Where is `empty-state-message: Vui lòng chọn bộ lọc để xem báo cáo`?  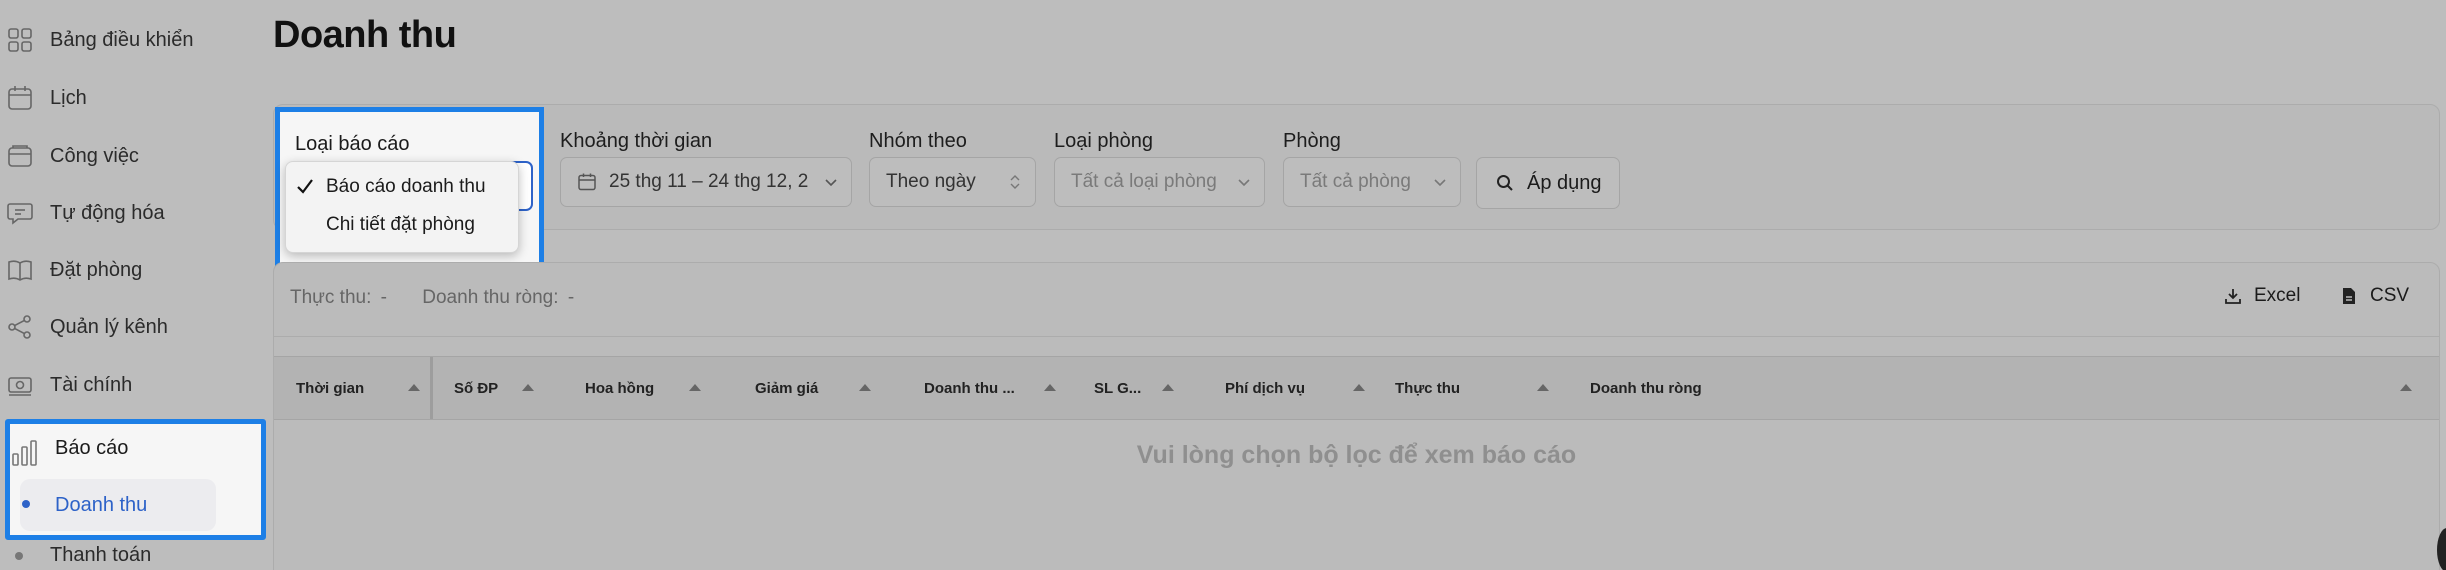 empty-state-message: Vui lòng chọn bộ lọc để xem báo cáo is located at coordinates (1356, 455).